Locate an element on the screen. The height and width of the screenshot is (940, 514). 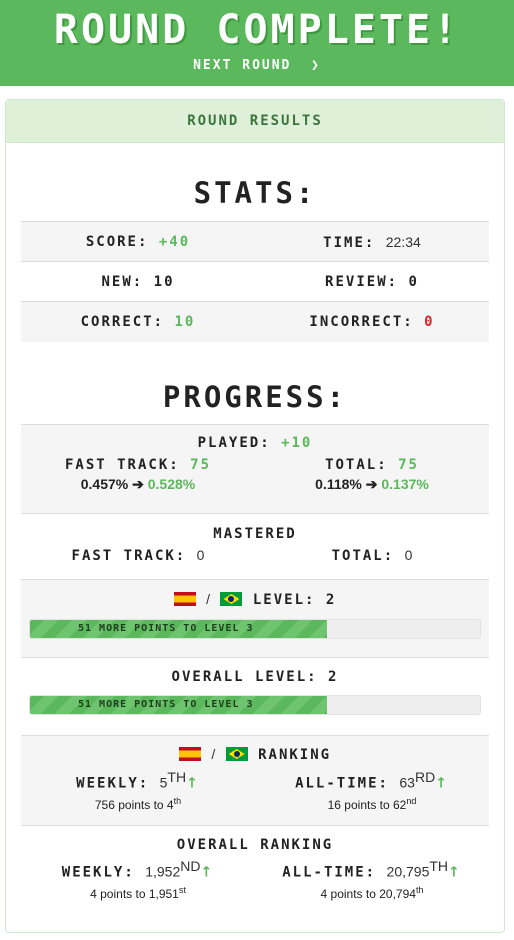
progress-title: PROGRESS: is located at coordinates (255, 397).